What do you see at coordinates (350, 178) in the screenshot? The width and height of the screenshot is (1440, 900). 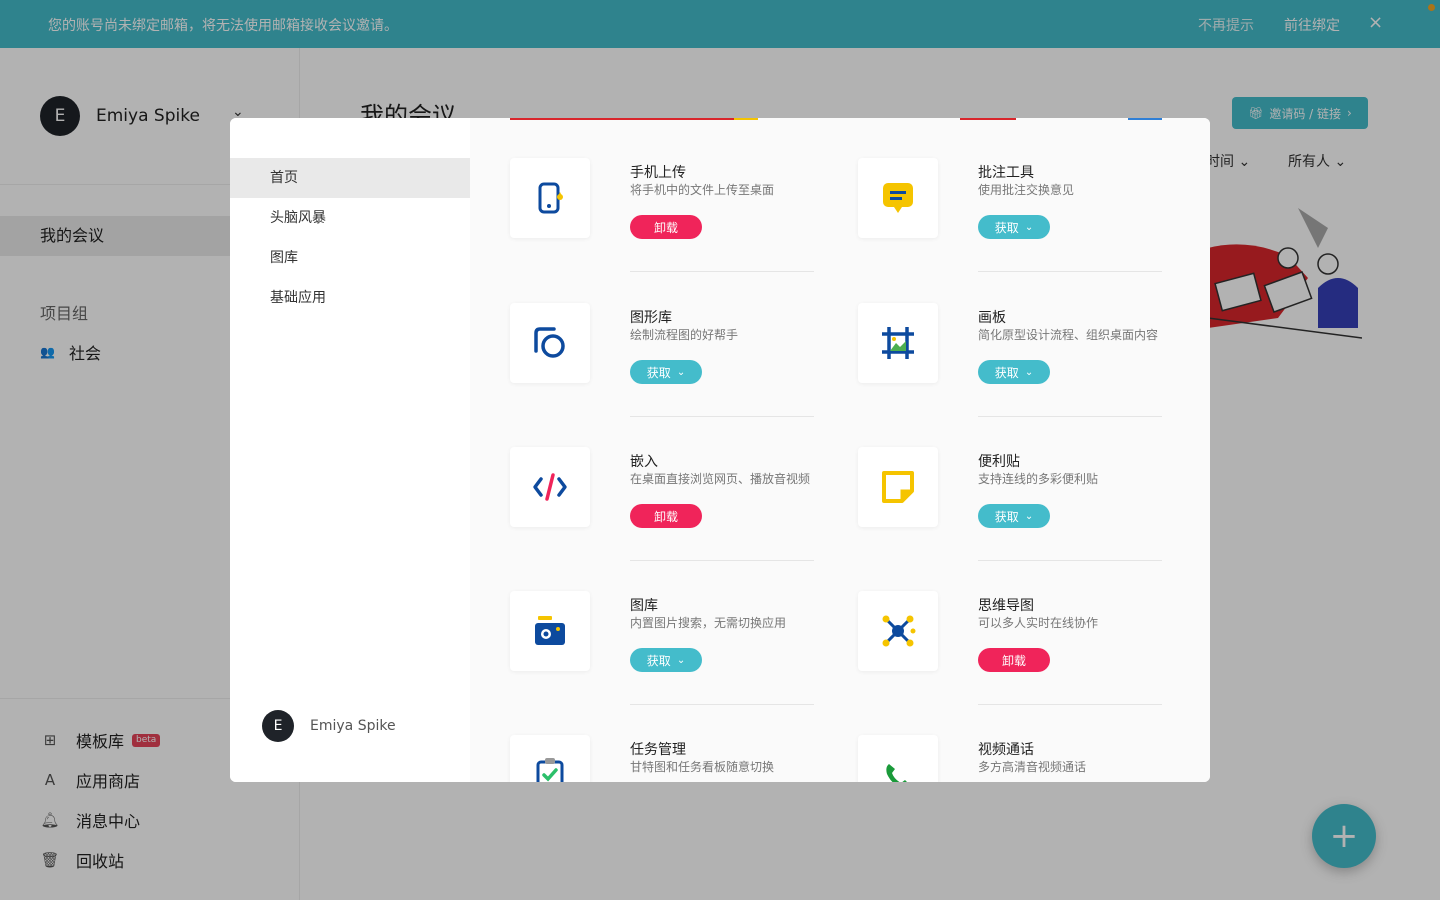 I see `modal-nav-home: 首页` at bounding box center [350, 178].